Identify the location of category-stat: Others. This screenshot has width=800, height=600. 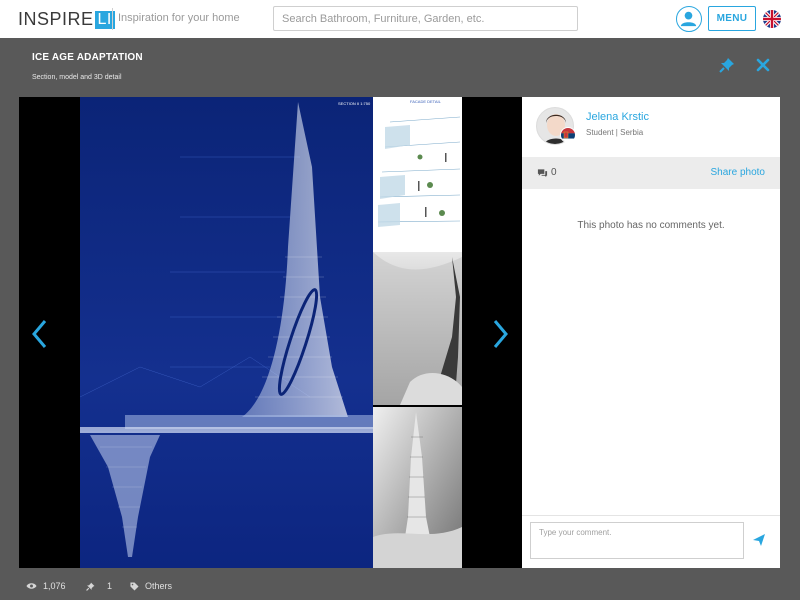
(151, 586).